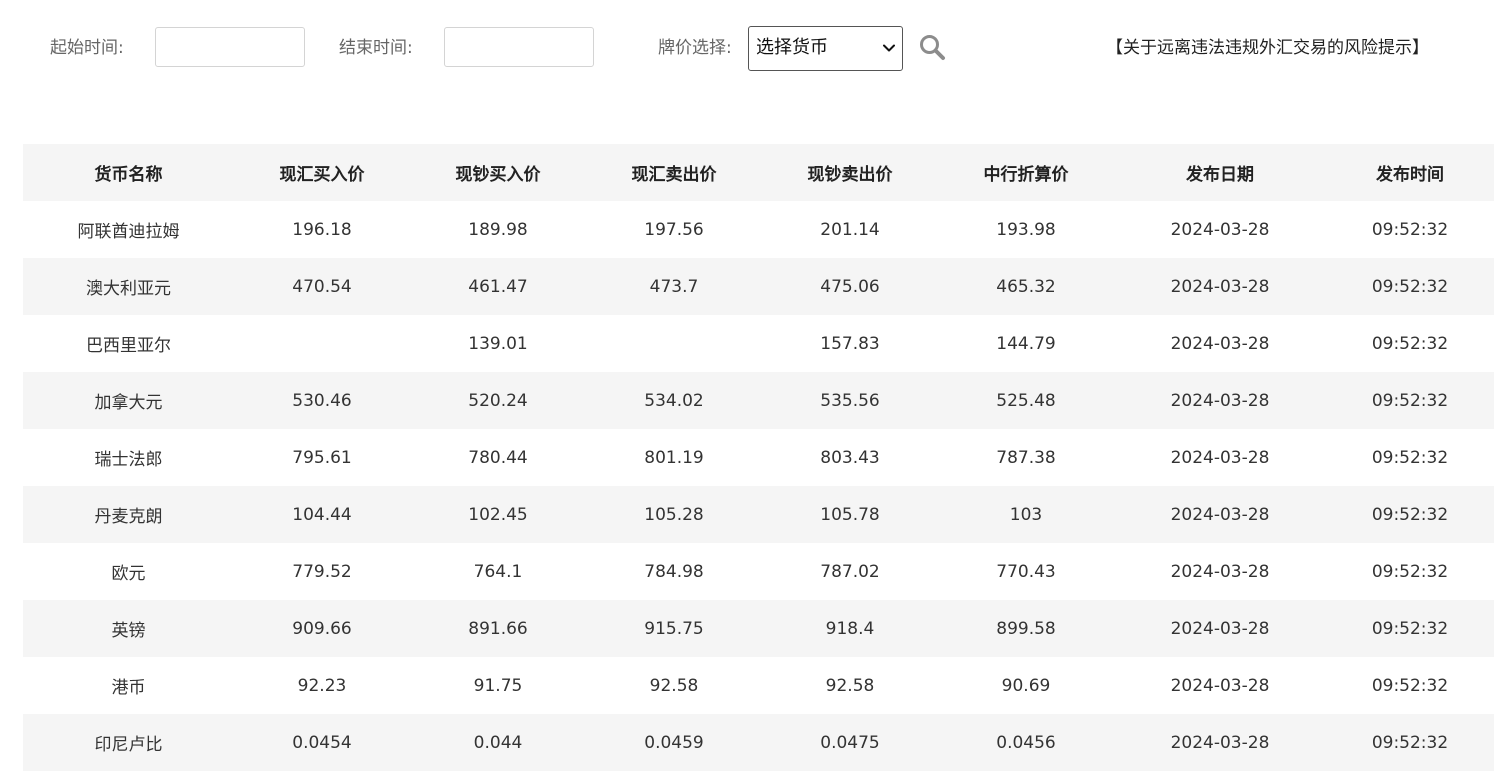 Image resolution: width=1494 pixels, height=774 pixels. What do you see at coordinates (128, 172) in the screenshot?
I see `header-currency-name: 货币名称` at bounding box center [128, 172].